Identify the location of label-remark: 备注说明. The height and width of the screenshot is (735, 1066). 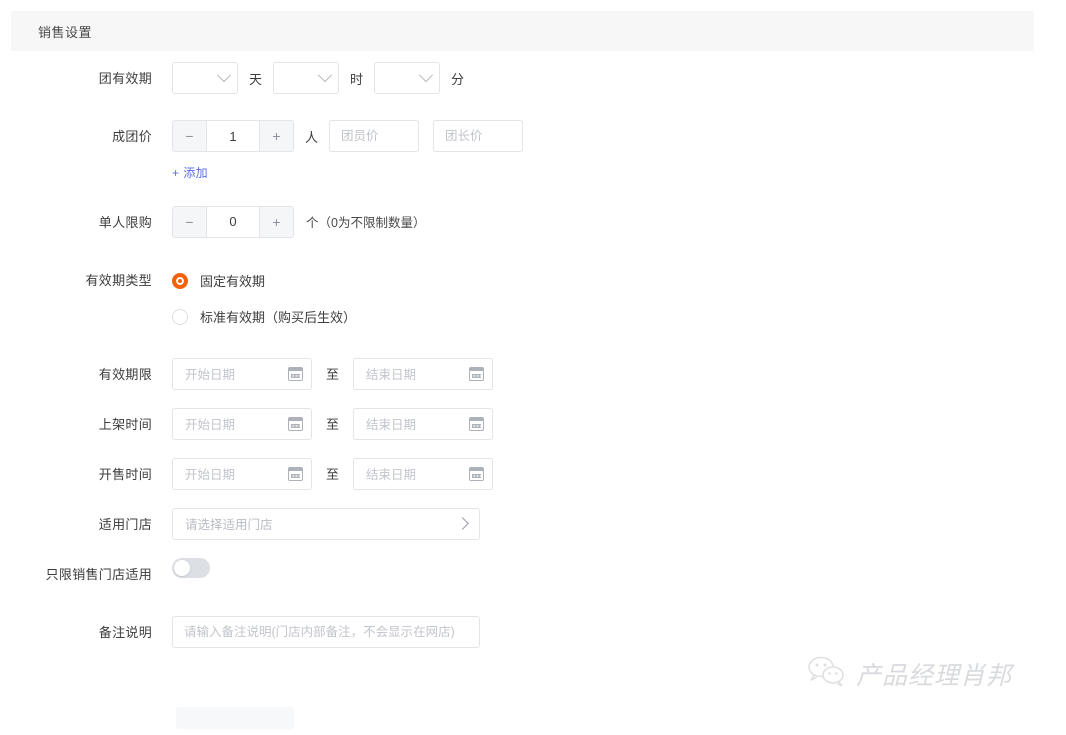
(125, 632).